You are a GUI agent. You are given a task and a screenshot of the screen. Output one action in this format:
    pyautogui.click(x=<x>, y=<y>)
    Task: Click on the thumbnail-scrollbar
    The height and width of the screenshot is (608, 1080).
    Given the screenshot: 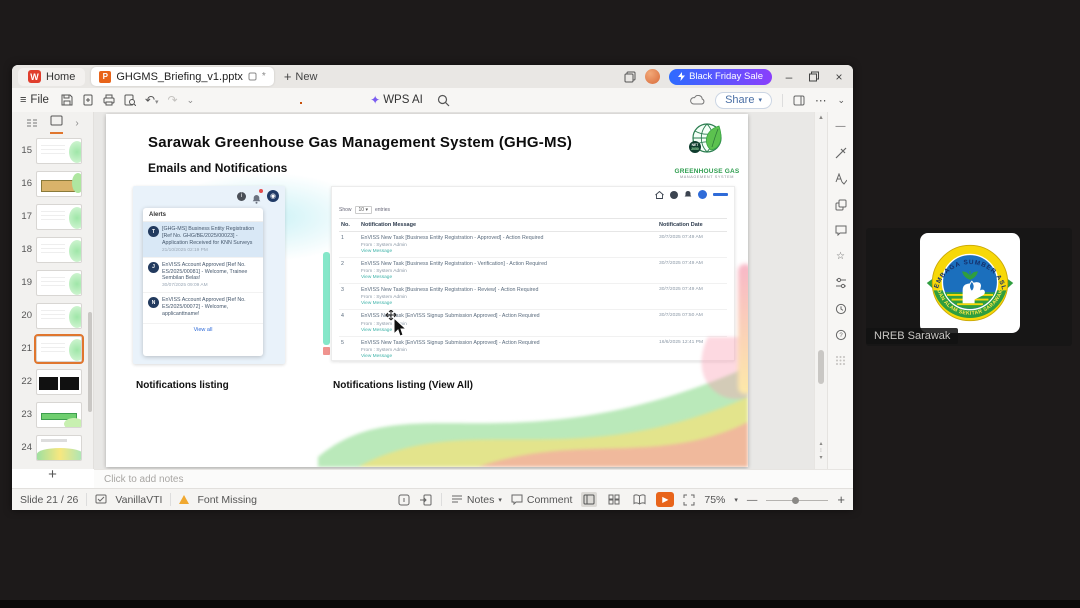 What is the action you would take?
    pyautogui.click(x=90, y=362)
    